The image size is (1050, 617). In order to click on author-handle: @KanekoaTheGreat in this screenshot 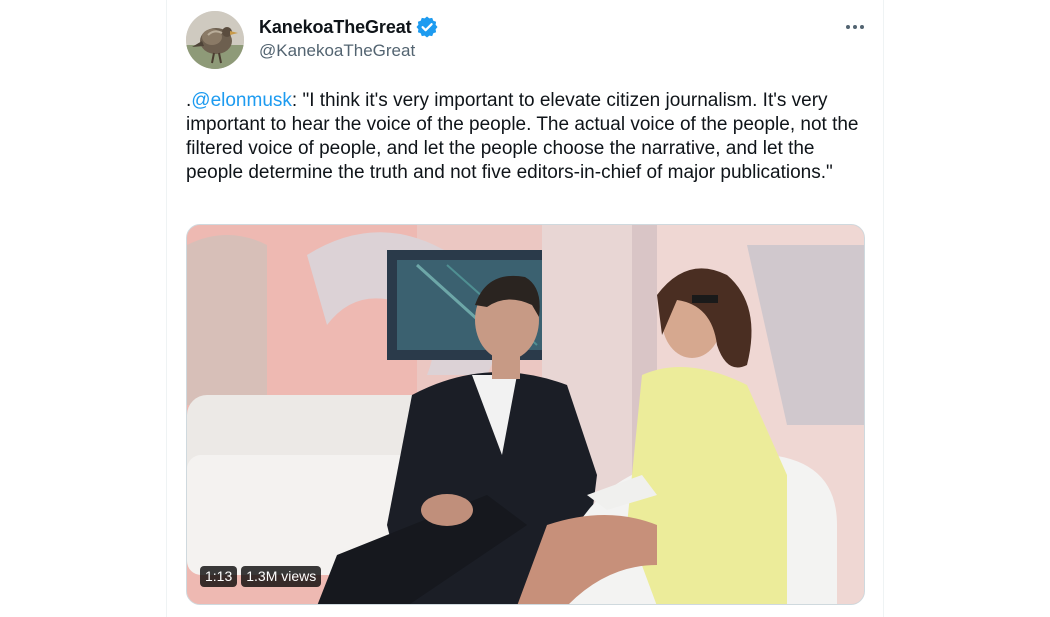, I will do `click(337, 51)`.